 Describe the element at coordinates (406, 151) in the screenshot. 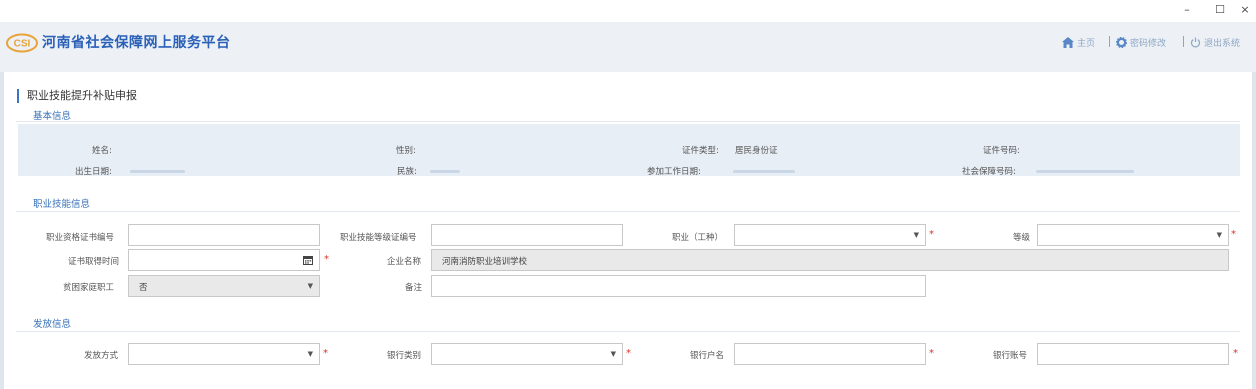

I see `gender-label: 性别:` at that location.